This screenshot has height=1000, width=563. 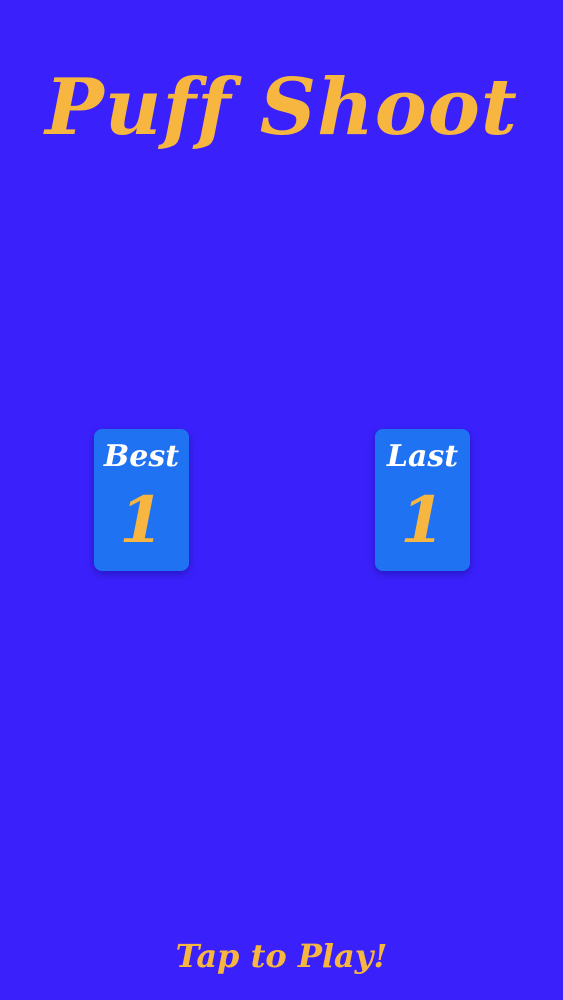 I want to click on best-score-card: Best 1, so click(x=141, y=500).